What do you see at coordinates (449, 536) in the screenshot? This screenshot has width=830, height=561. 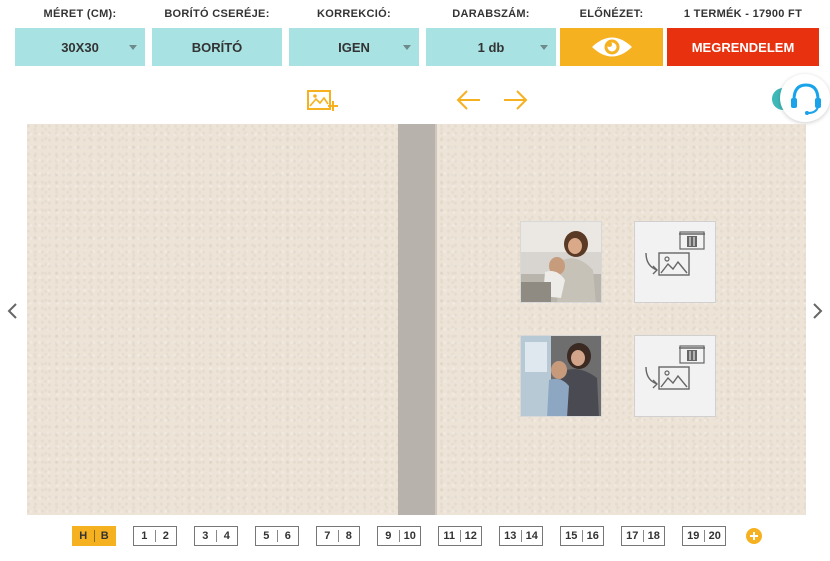 I see `page-tab-left: 11` at bounding box center [449, 536].